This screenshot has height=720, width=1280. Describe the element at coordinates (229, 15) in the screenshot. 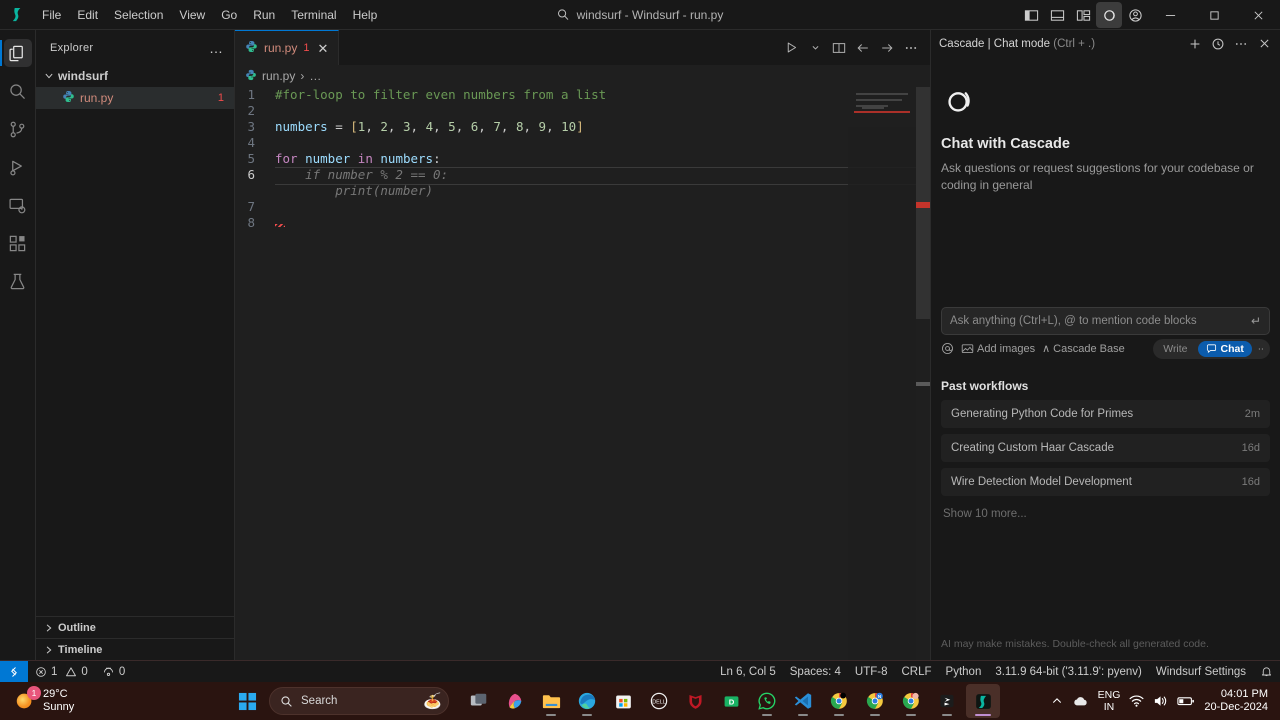

I see `menu-go: Go` at that location.